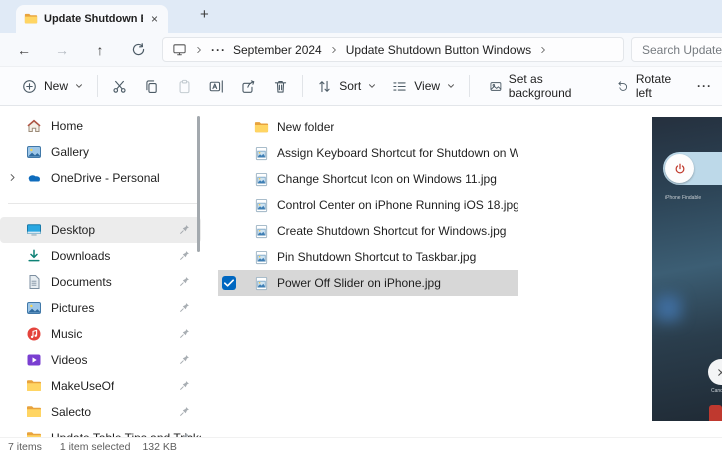 The height and width of the screenshot is (455, 722). What do you see at coordinates (346, 86) in the screenshot?
I see `sort-button: Sort` at bounding box center [346, 86].